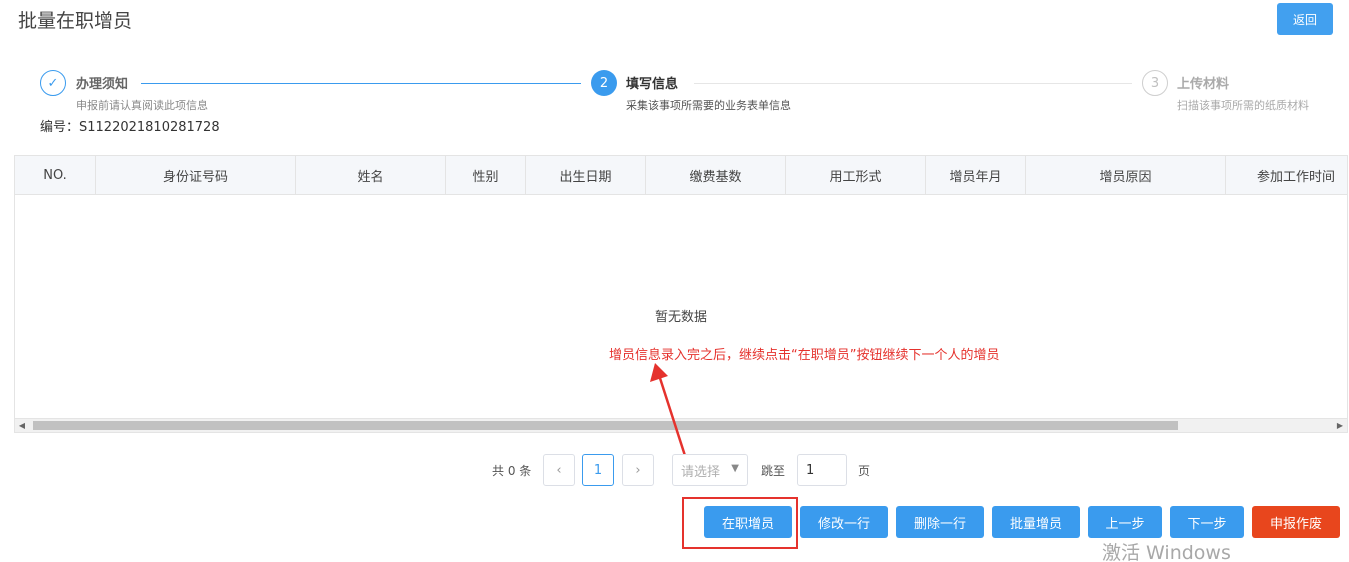  Describe the element at coordinates (940, 522) in the screenshot. I see `delete-row-button: 删除一行` at that location.